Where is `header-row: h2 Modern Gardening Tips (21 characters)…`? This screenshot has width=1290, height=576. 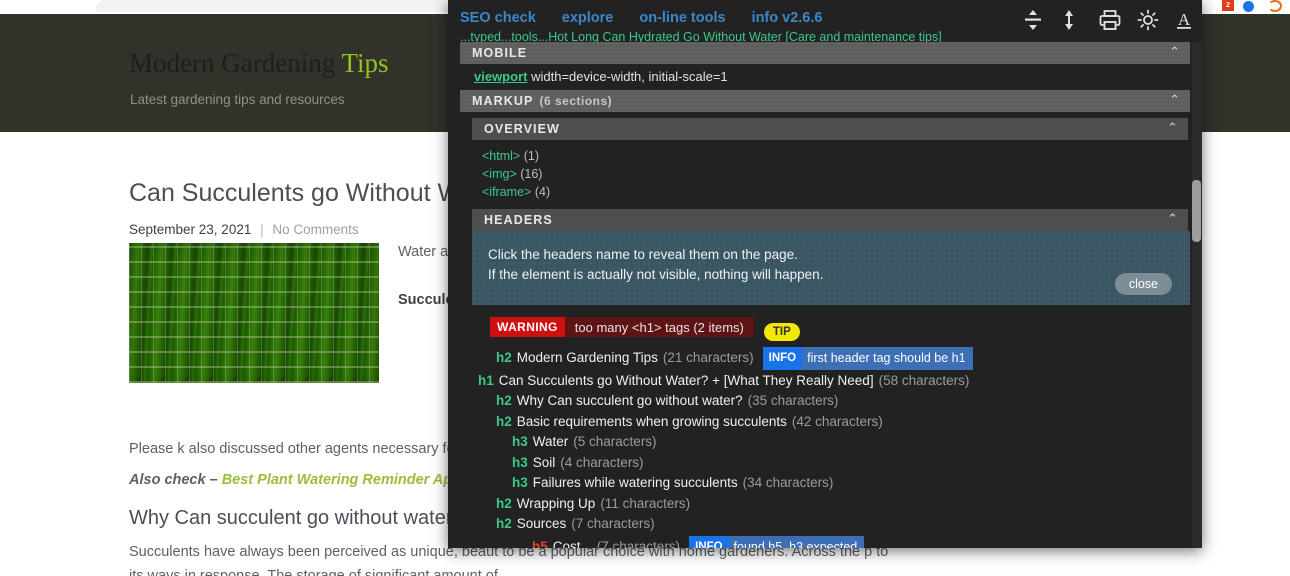 header-row: h2 Modern Gardening Tips (21 characters)… is located at coordinates (831, 358).